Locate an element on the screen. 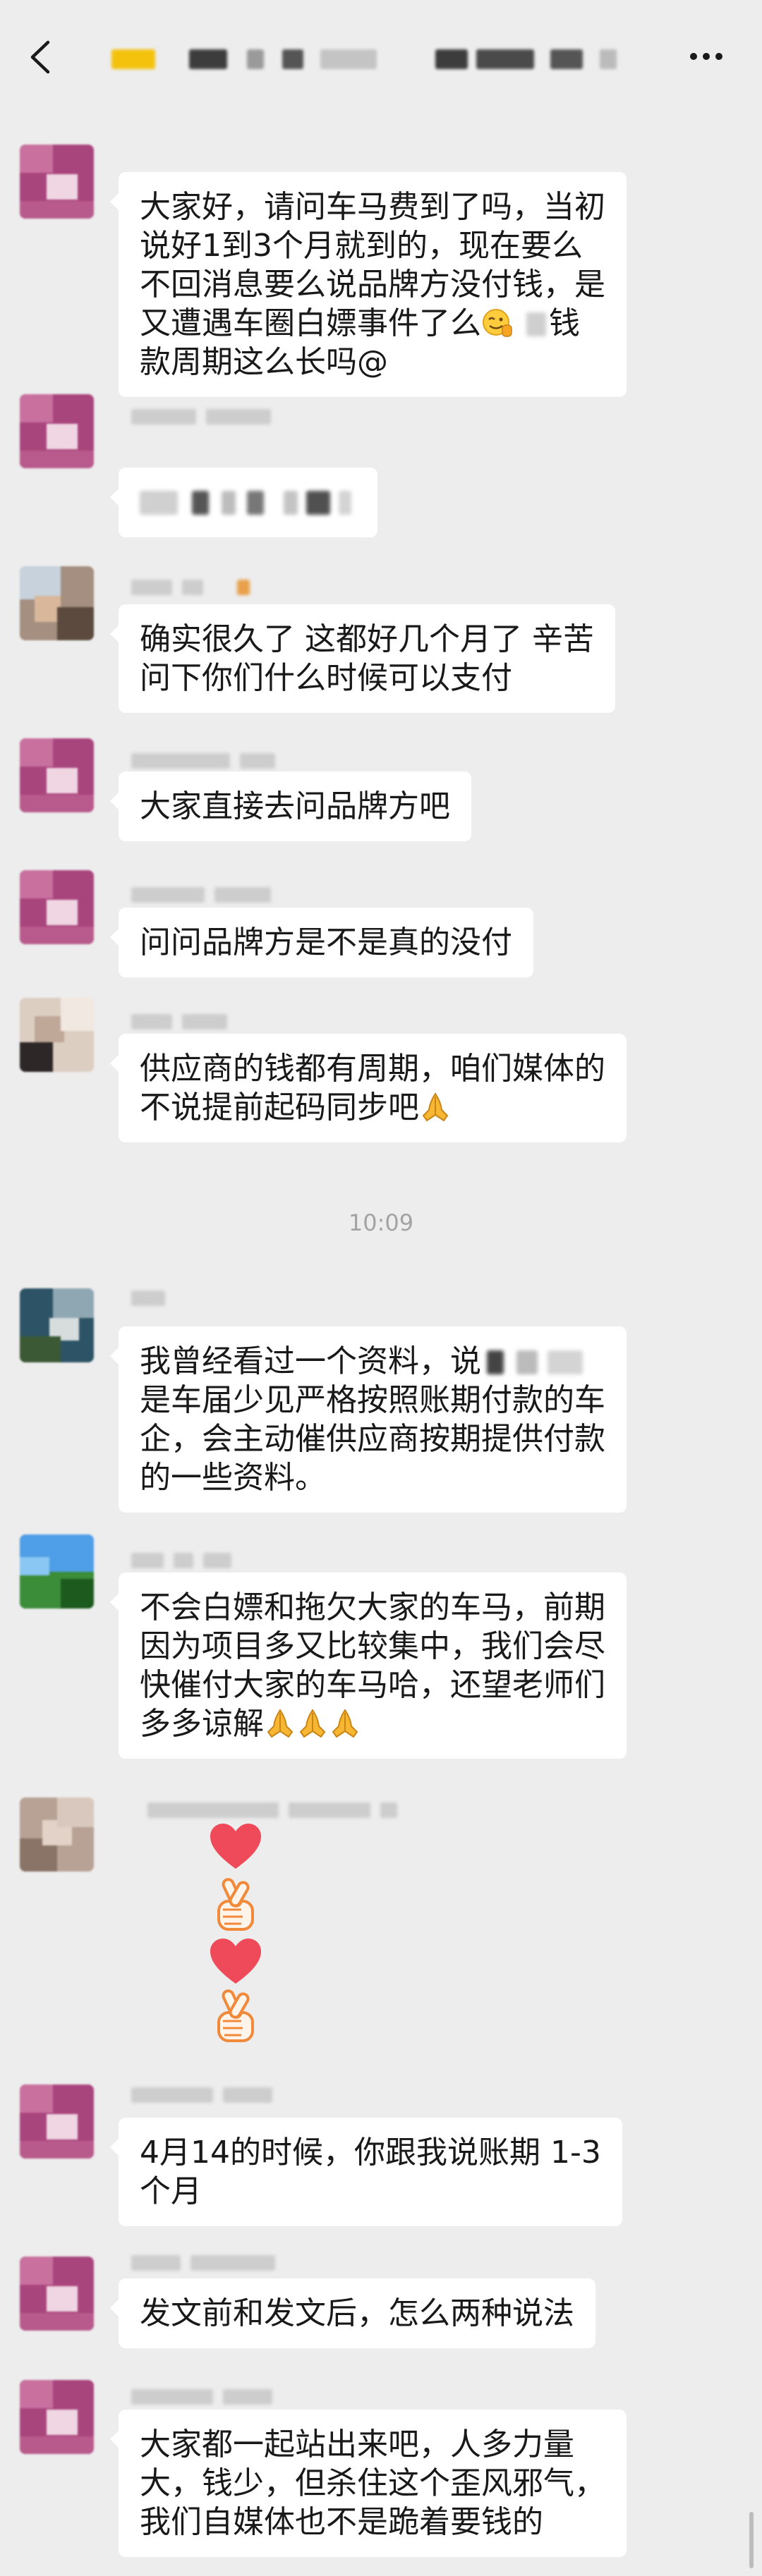  message-line: 款周期这么长吗@ is located at coordinates (264, 362).